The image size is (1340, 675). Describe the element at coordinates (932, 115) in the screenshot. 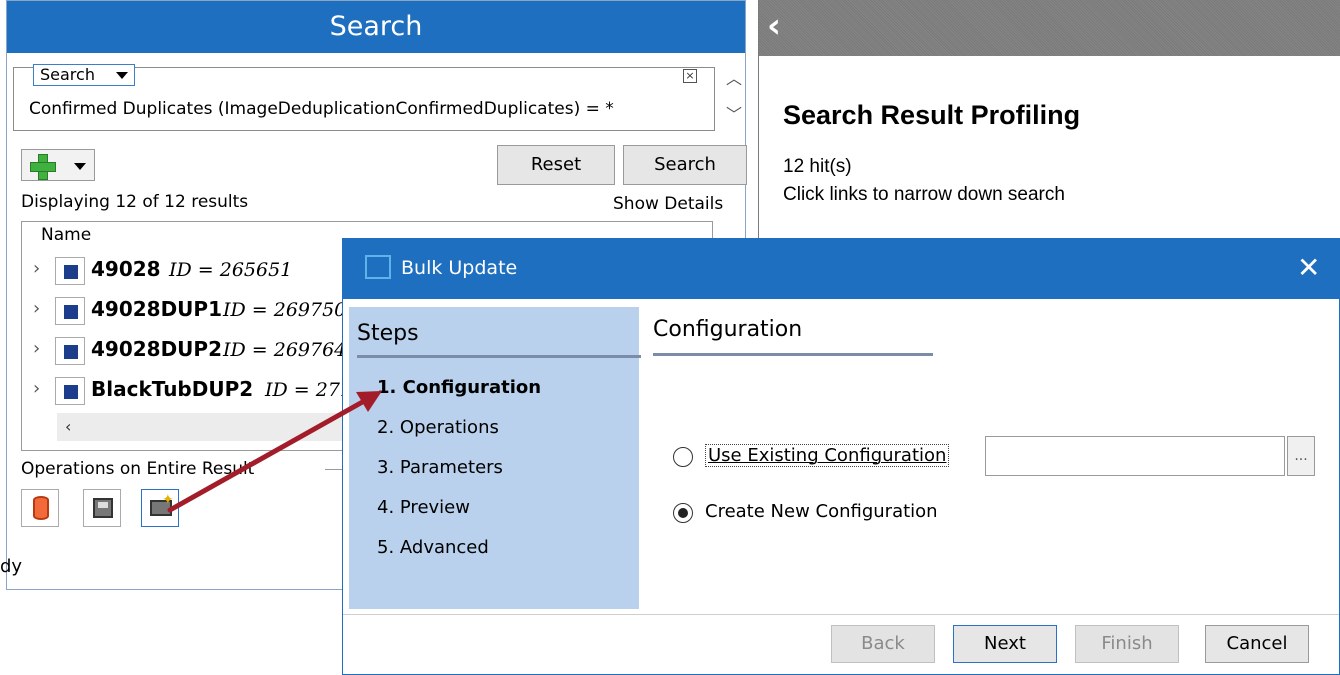

I see `profiling-title: Search Result Profiling` at that location.